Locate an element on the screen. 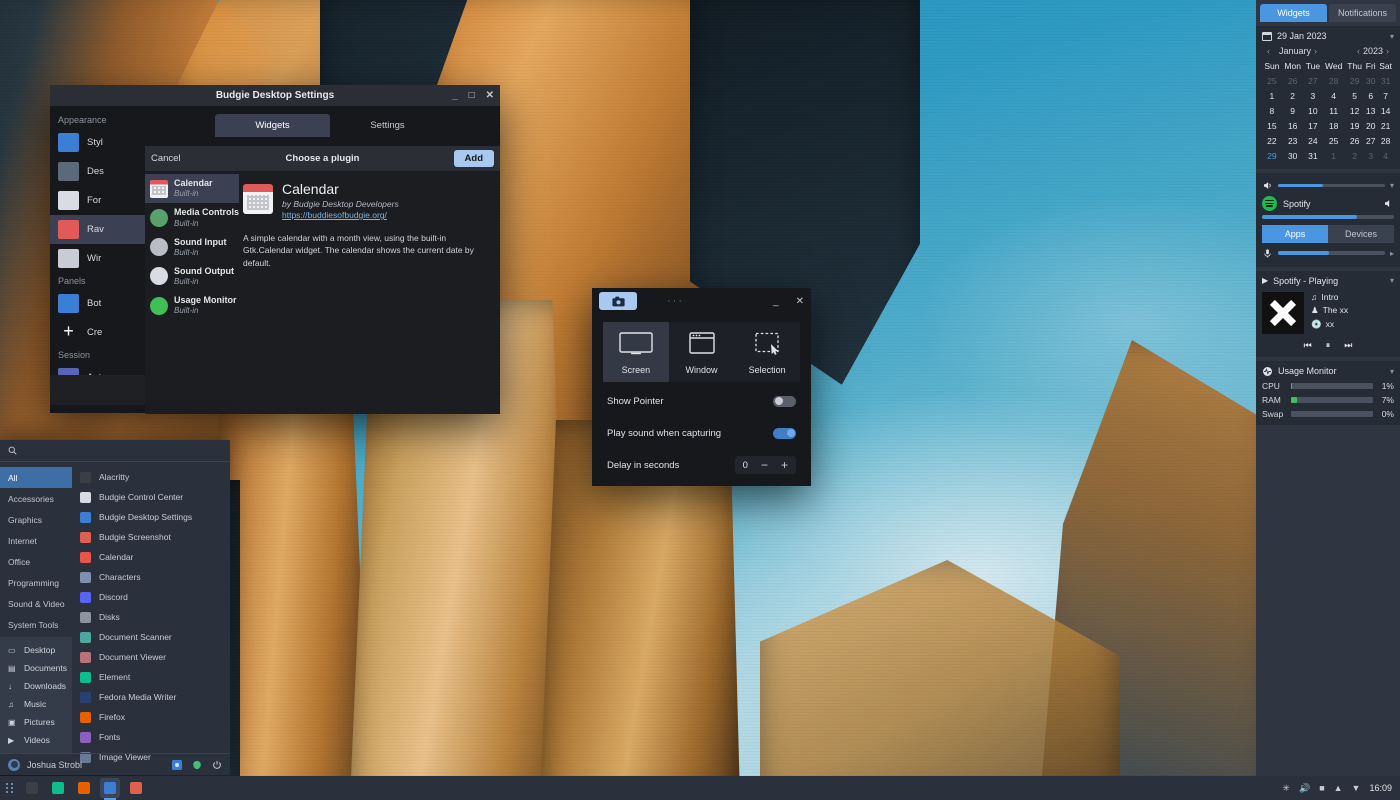  delay-increment-button: + is located at coordinates (784, 465).